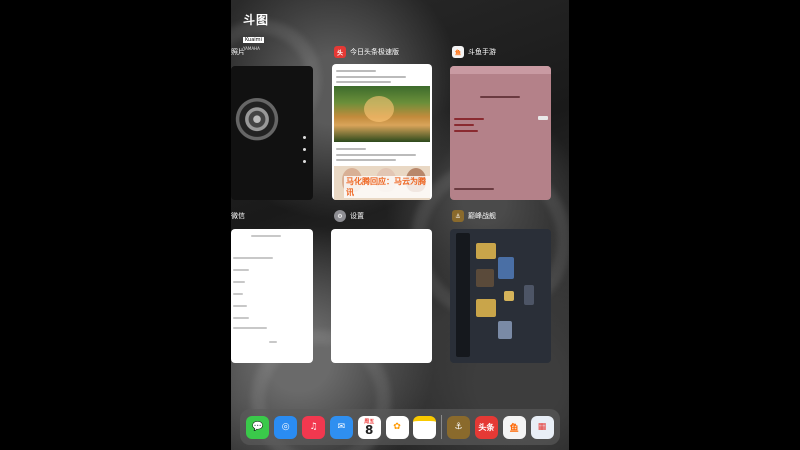 This screenshot has width=800, height=450. I want to click on status-bar, so click(500, 70).